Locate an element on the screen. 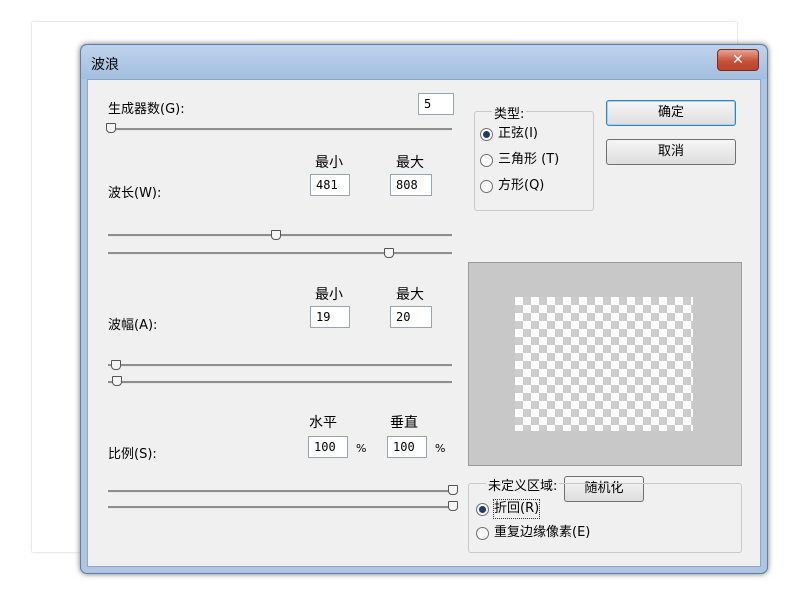 The height and width of the screenshot is (600, 800). wavelength-min-heading: 最小 is located at coordinates (329, 163).